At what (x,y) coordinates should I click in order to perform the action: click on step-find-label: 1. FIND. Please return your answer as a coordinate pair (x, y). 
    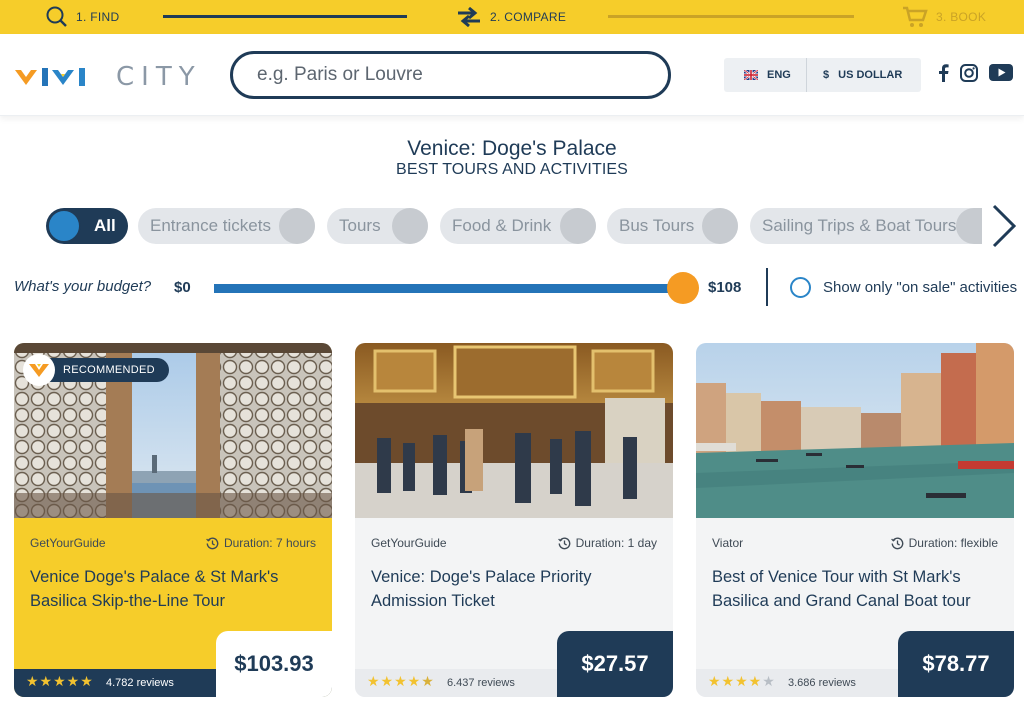
    Looking at the image, I should click on (98, 17).